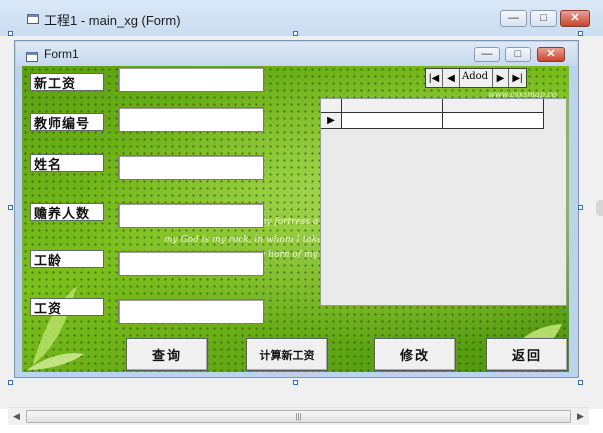  I want to click on salary-input, so click(191, 311).